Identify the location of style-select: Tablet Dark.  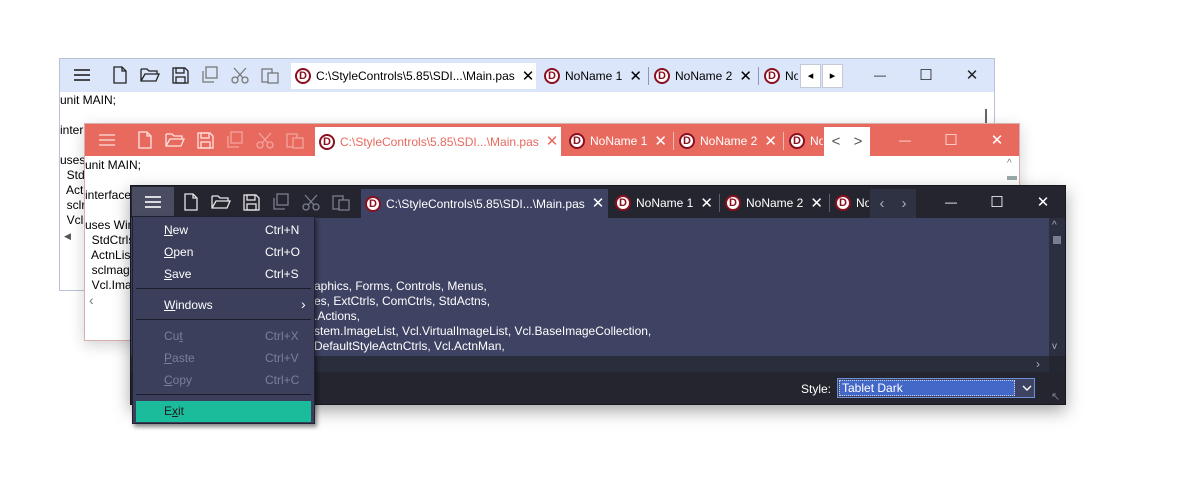
(936, 388).